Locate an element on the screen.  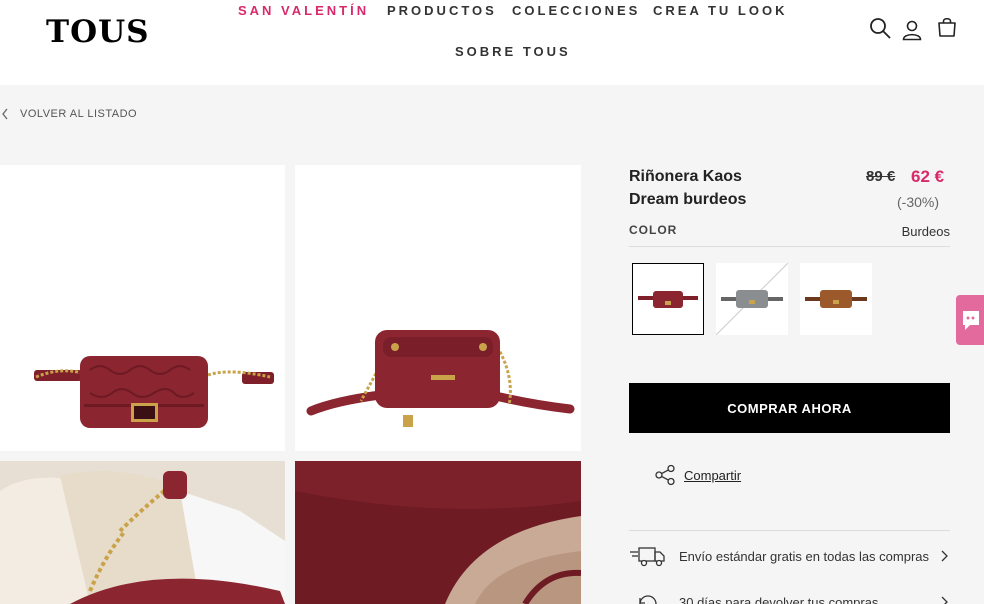
product-image-back is located at coordinates (438, 308).